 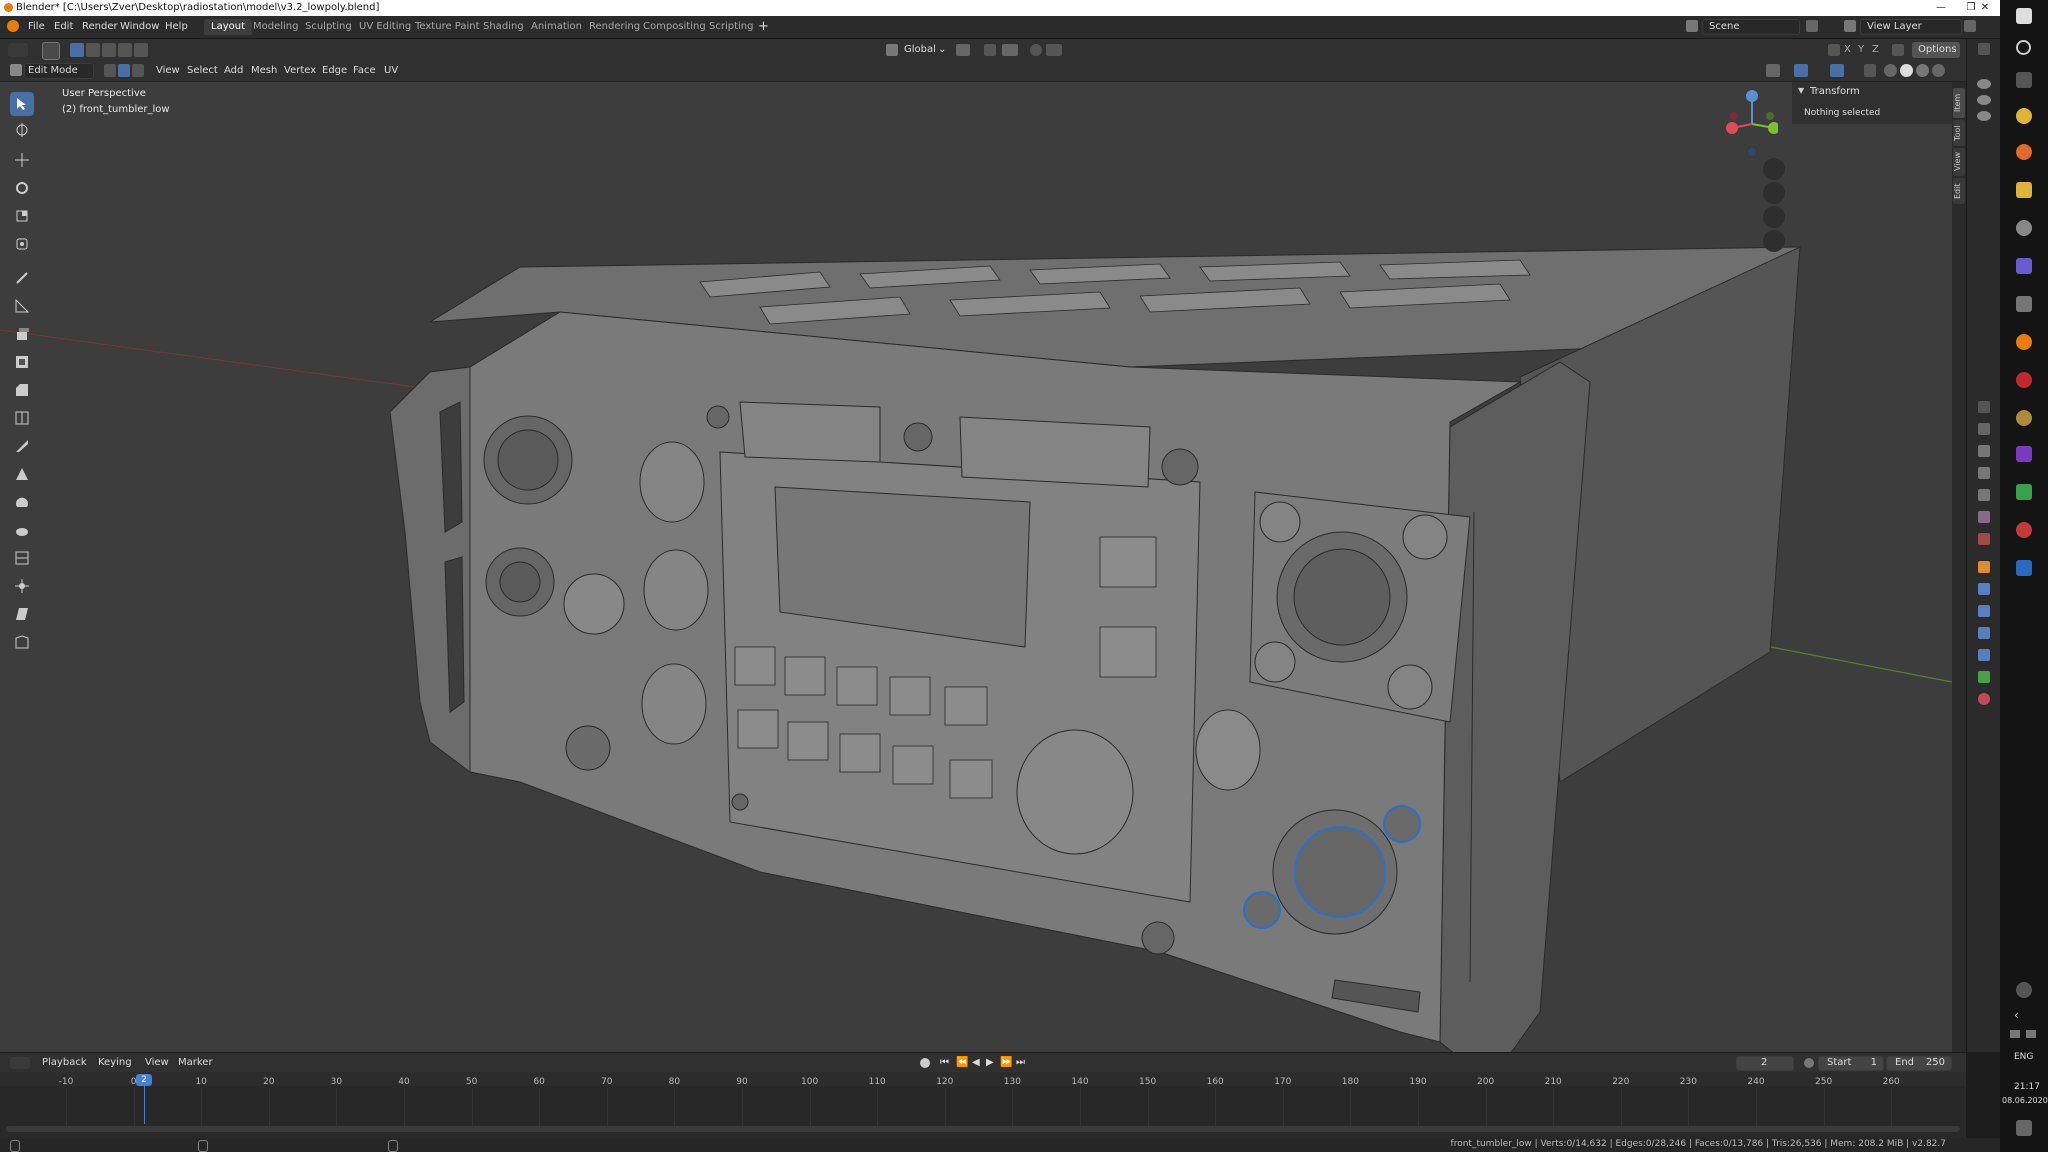 I want to click on app-gold-icon, so click(x=2024, y=418).